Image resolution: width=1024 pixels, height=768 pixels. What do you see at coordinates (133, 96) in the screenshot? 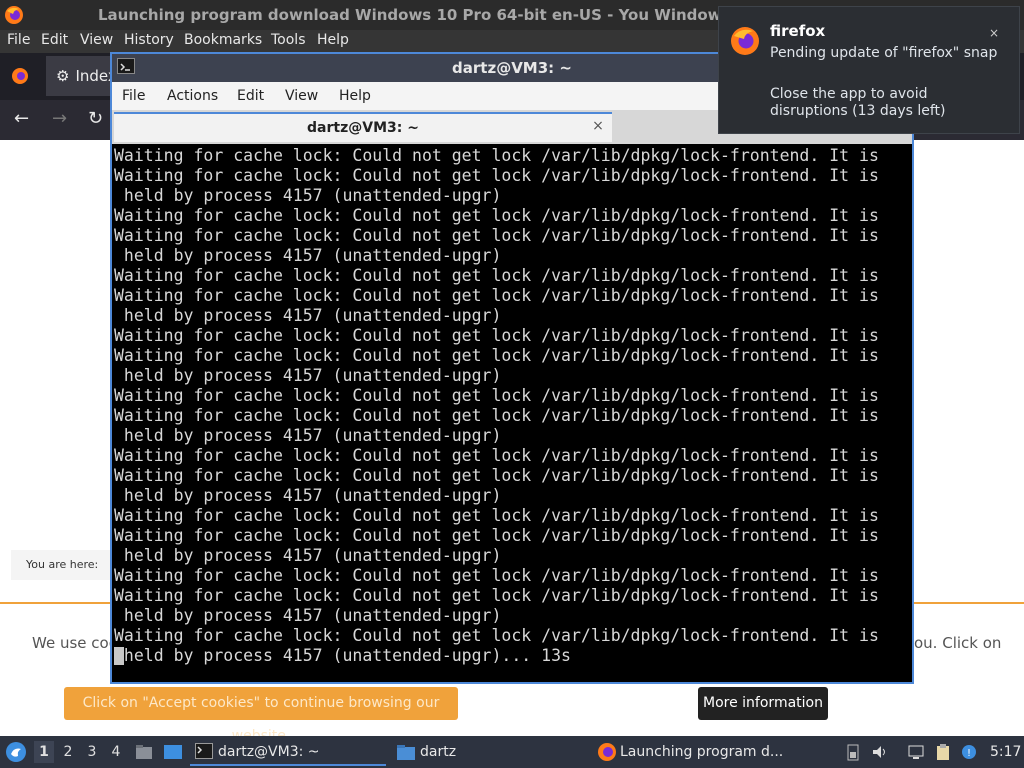
I see `terminal-menu-file: File` at bounding box center [133, 96].